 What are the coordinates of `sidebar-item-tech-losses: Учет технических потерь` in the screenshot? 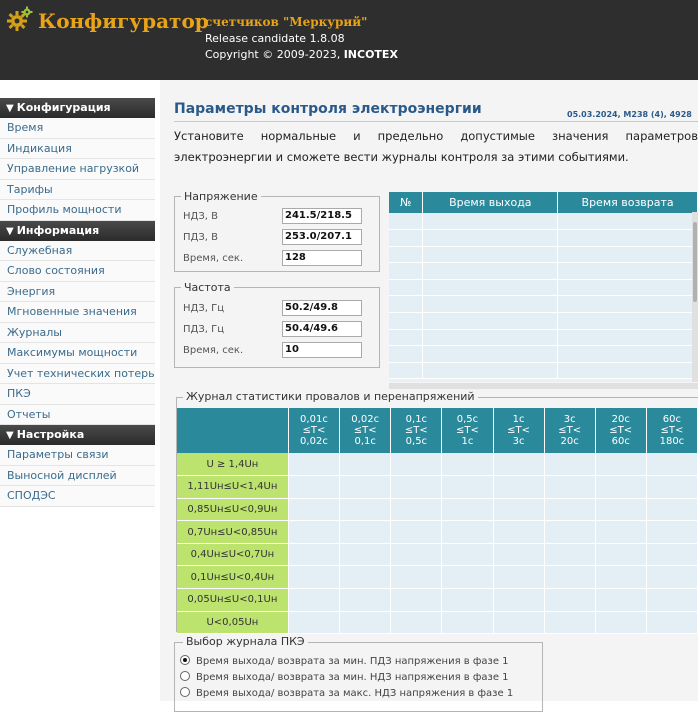 It's located at (77, 373).